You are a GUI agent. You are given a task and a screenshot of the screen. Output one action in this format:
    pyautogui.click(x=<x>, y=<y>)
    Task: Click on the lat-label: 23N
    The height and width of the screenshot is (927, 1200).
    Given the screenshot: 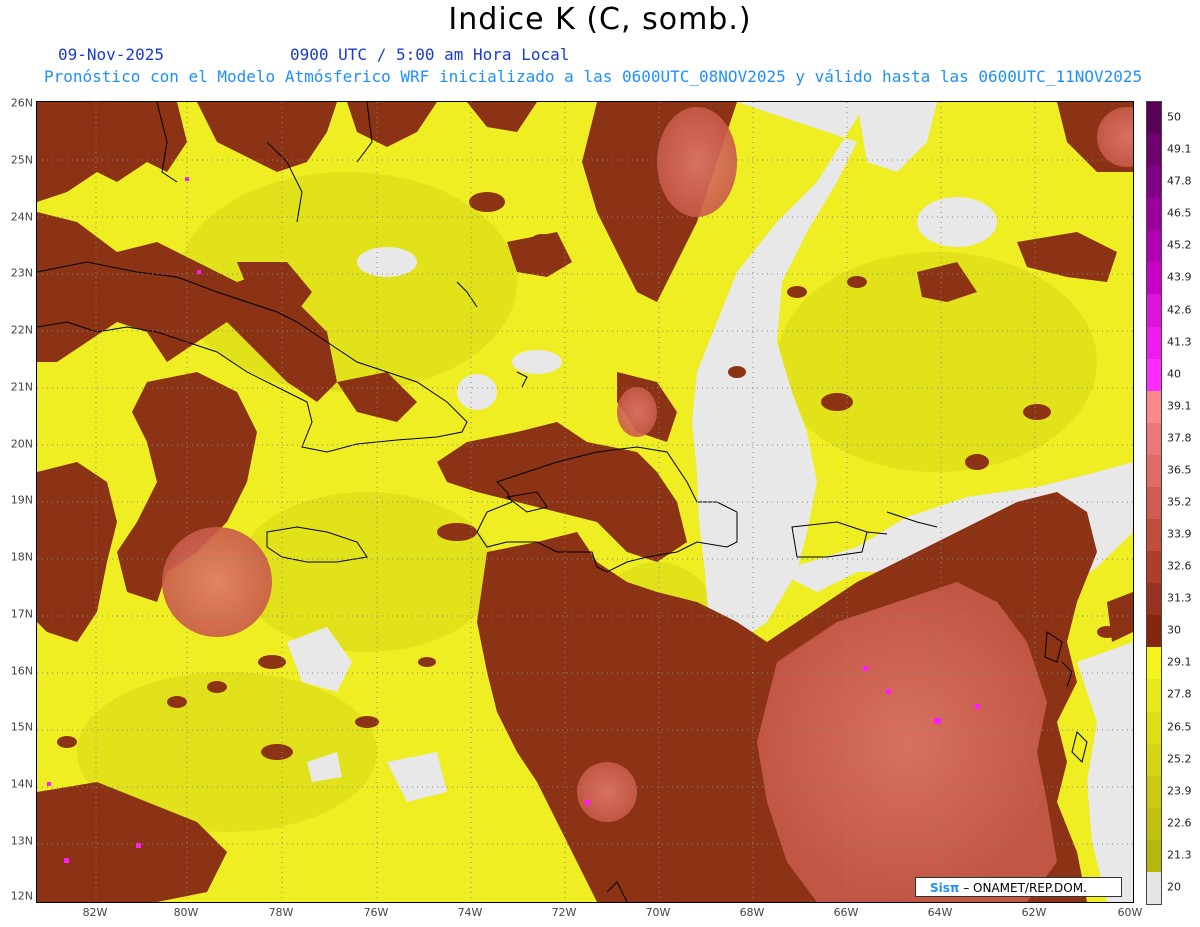 What is the action you would take?
    pyautogui.click(x=21, y=273)
    